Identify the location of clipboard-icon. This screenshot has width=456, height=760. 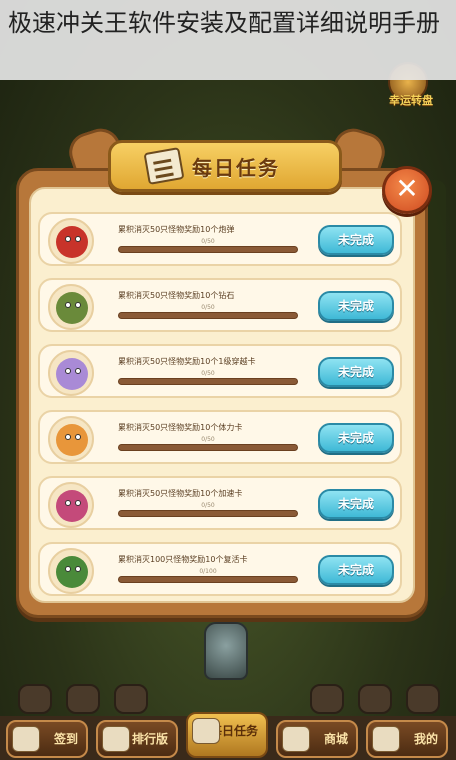
(164, 166).